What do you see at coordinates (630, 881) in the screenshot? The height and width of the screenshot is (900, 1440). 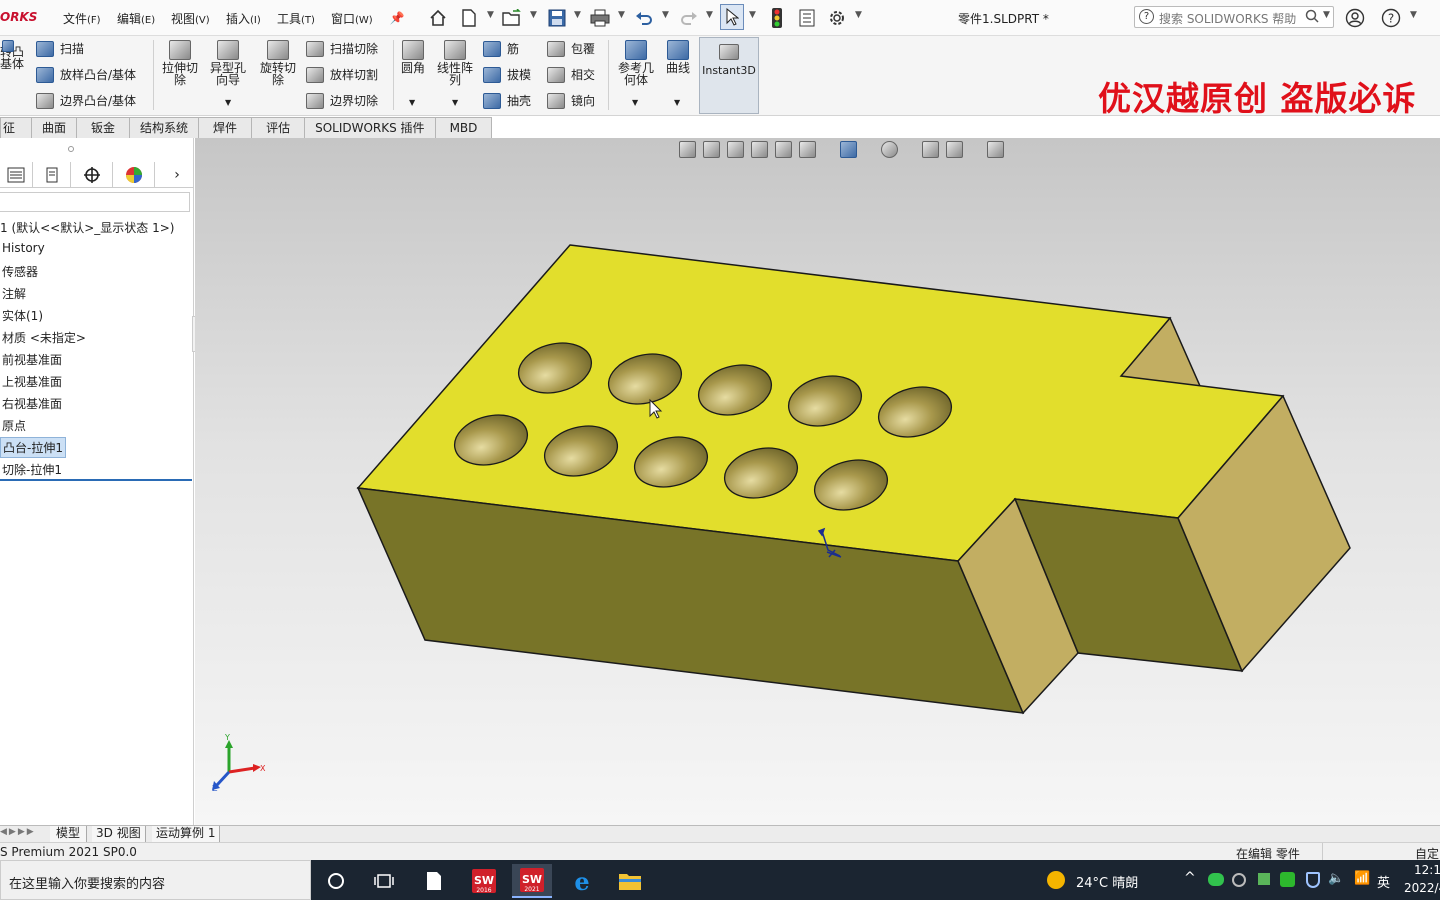 I see `file-explorer-icon` at bounding box center [630, 881].